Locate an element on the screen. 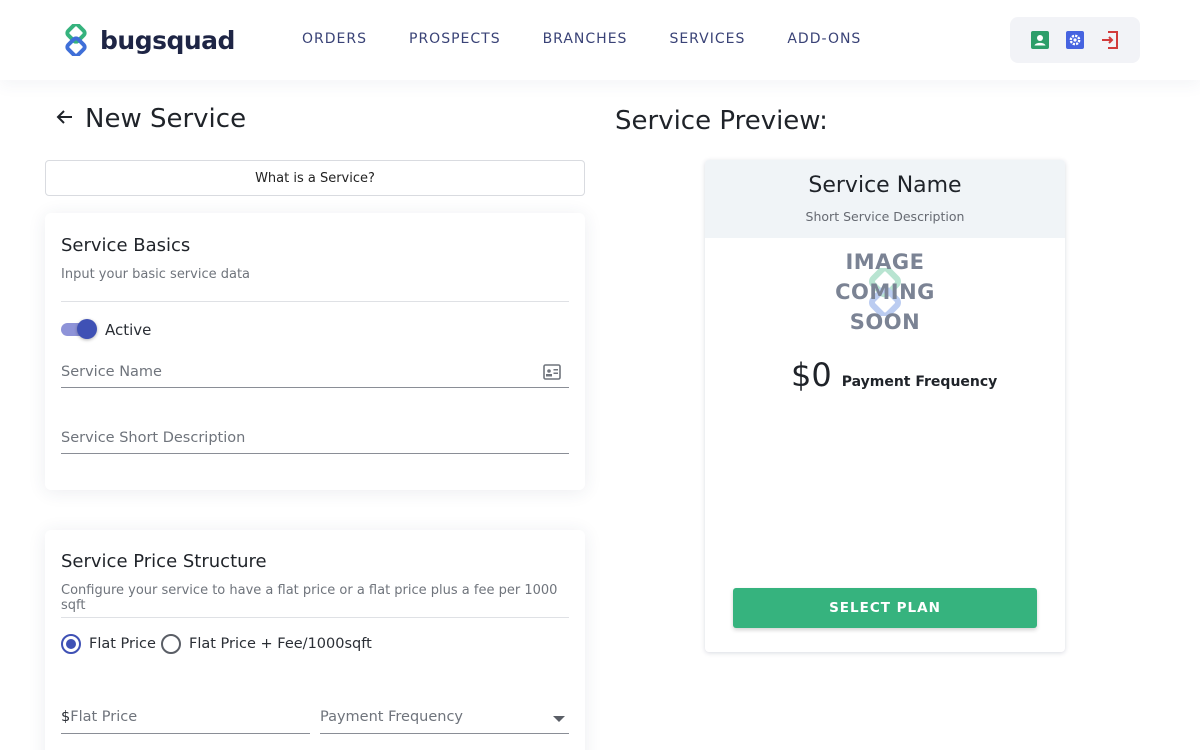 Image resolution: width=1200 pixels, height=750 pixels. preview-short-description: Short Service Description is located at coordinates (885, 216).